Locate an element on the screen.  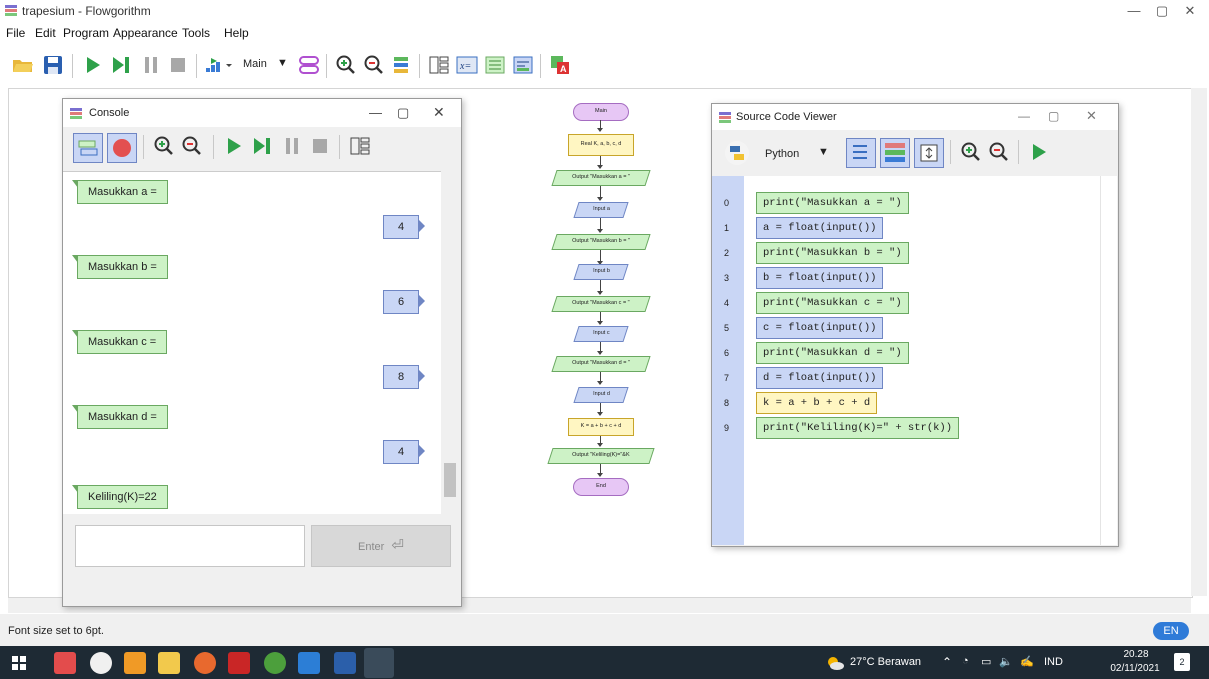
translate-icon: A is located at coordinates (560, 65).